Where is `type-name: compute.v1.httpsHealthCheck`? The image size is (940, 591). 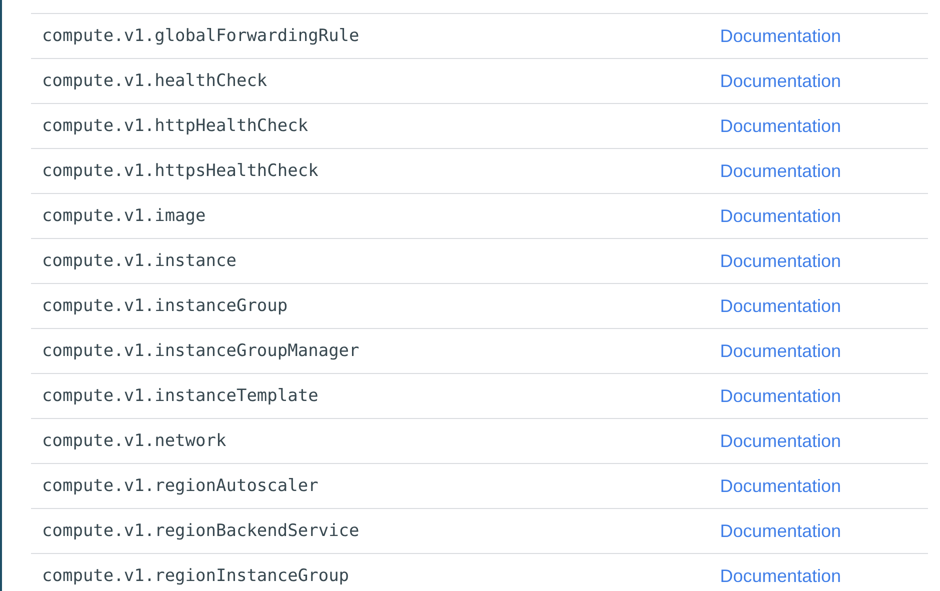 type-name: compute.v1.httpsHealthCheck is located at coordinates (180, 171).